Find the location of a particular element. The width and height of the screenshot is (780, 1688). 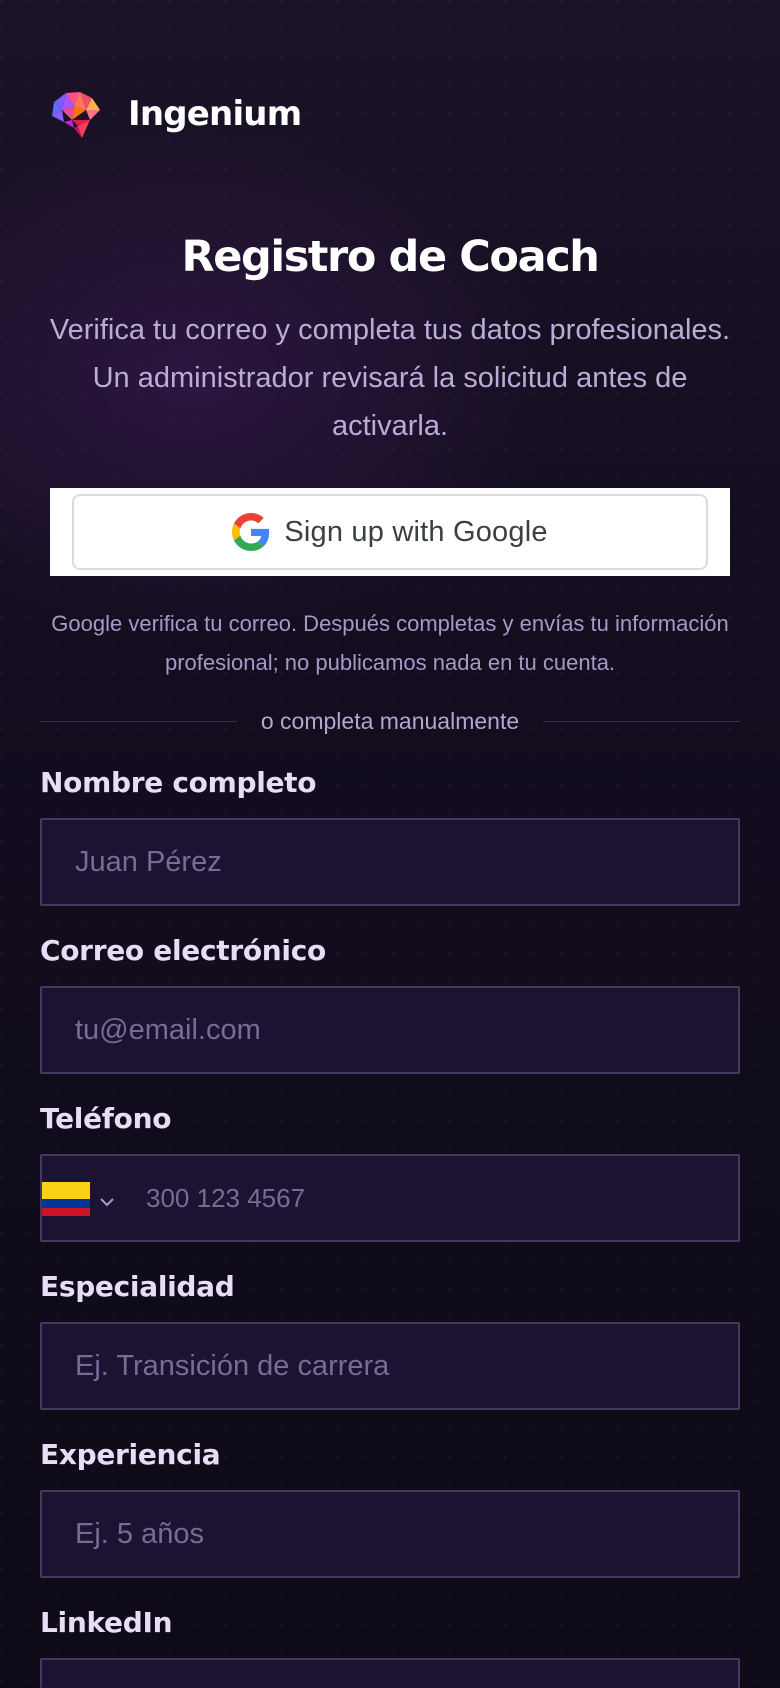

email-label: Correo electrónico is located at coordinates (183, 950).